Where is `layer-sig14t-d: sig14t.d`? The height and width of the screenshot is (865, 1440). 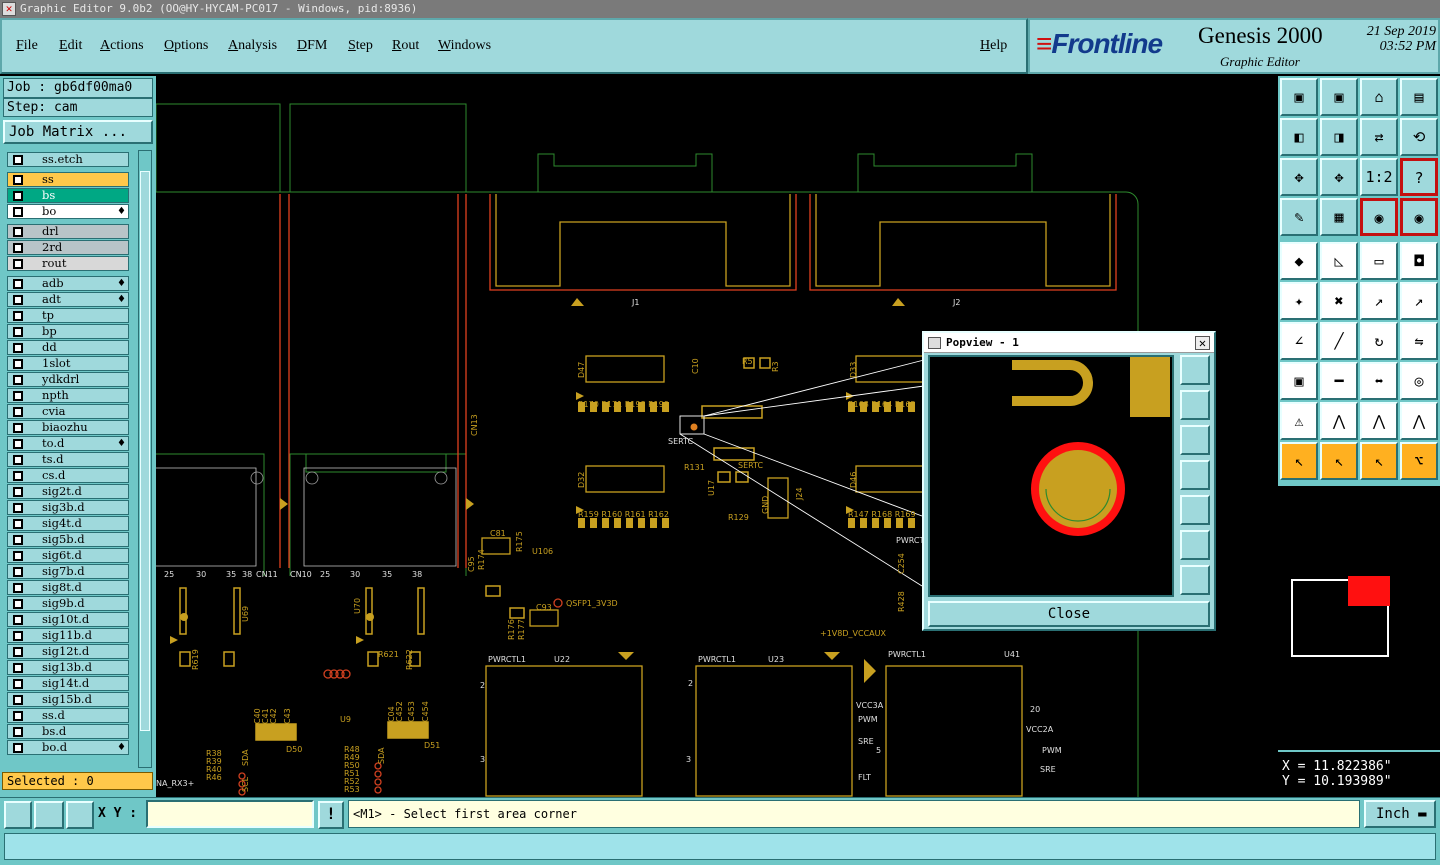 layer-sig14t-d: sig14t.d is located at coordinates (68, 683).